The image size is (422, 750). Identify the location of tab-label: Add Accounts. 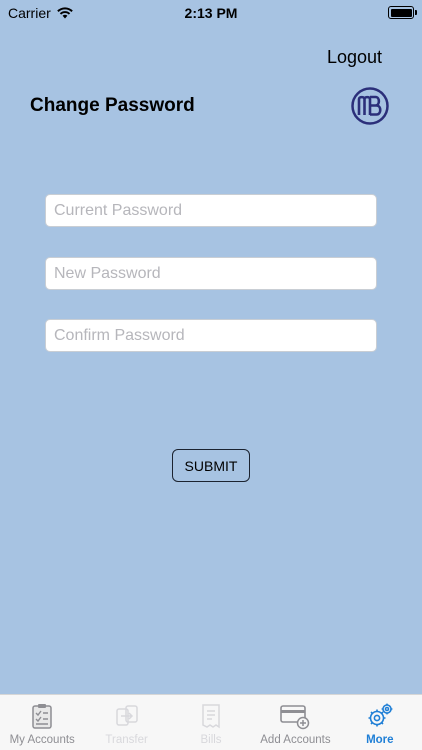
(295, 740).